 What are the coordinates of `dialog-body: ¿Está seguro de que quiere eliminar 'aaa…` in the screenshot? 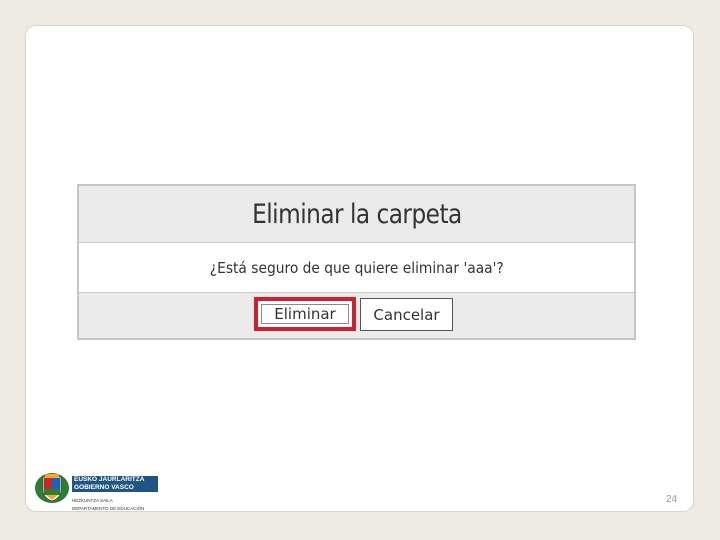 It's located at (356, 268).